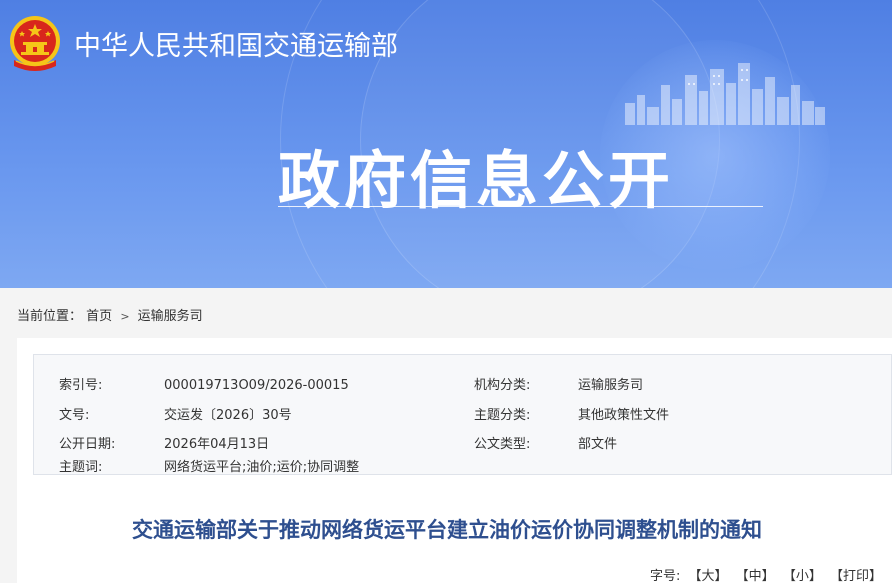 The image size is (892, 583). I want to click on metadata-key: 机构分类:, so click(502, 385).